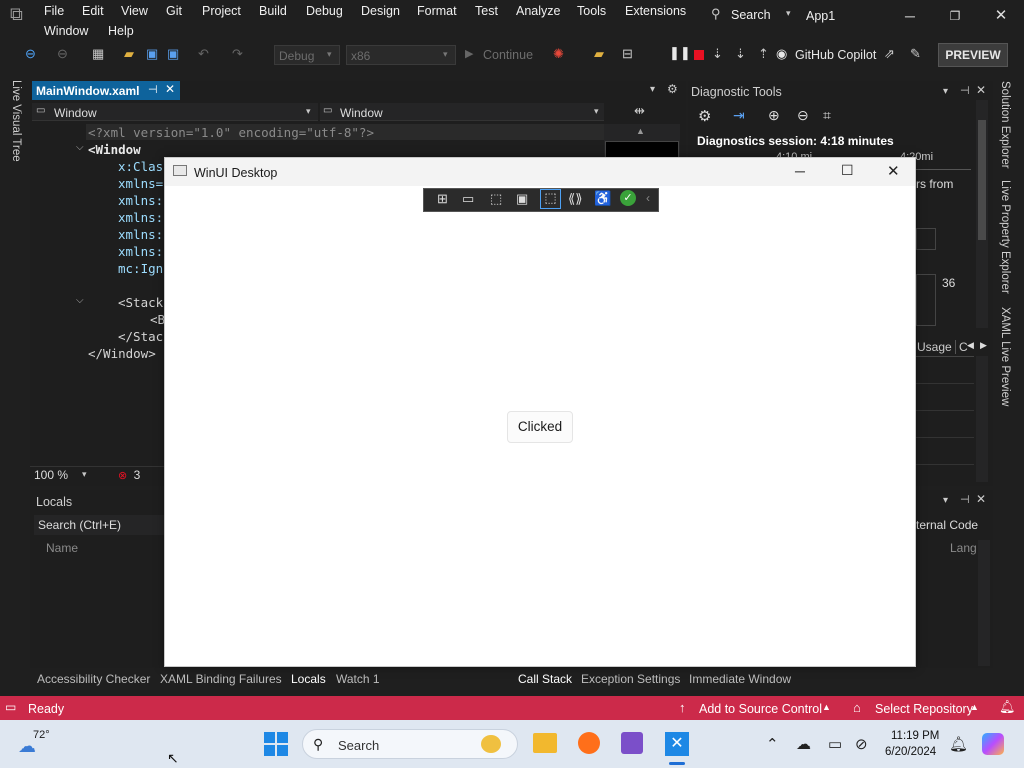 The image size is (1024, 768). I want to click on bottom-tab-2: Locals, so click(308, 679).